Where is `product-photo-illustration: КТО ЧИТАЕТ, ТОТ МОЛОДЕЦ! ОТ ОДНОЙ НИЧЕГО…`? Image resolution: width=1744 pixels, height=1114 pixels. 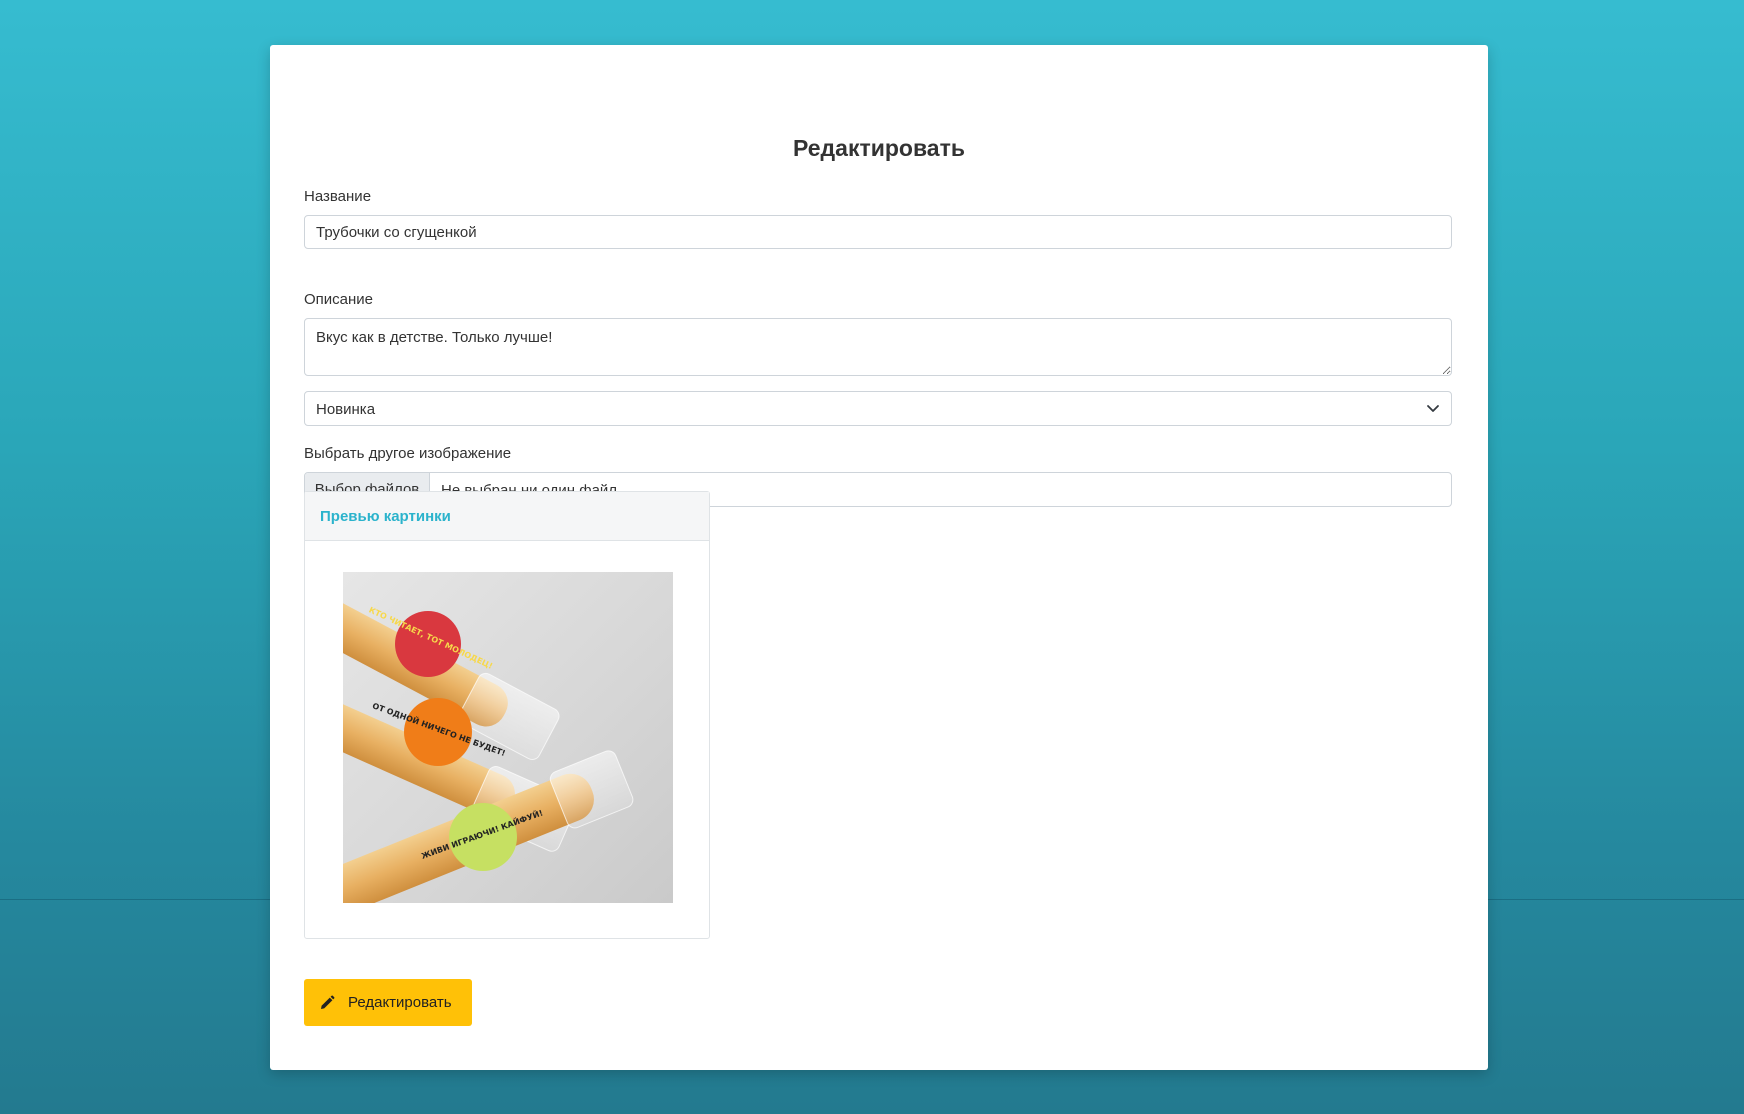
product-photo-illustration: КТО ЧИТАЕТ, ТОТ МОЛОДЕЦ! ОТ ОДНОЙ НИЧЕГО… is located at coordinates (488, 746).